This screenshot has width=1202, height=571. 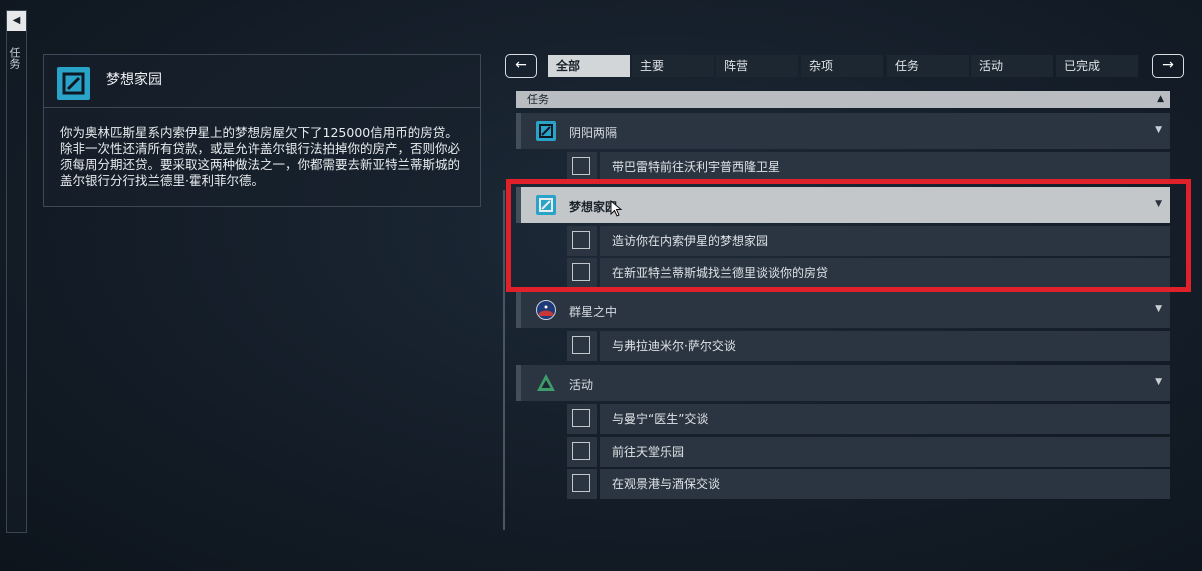 I want to click on mouse-cursor-icon, so click(x=617, y=210).